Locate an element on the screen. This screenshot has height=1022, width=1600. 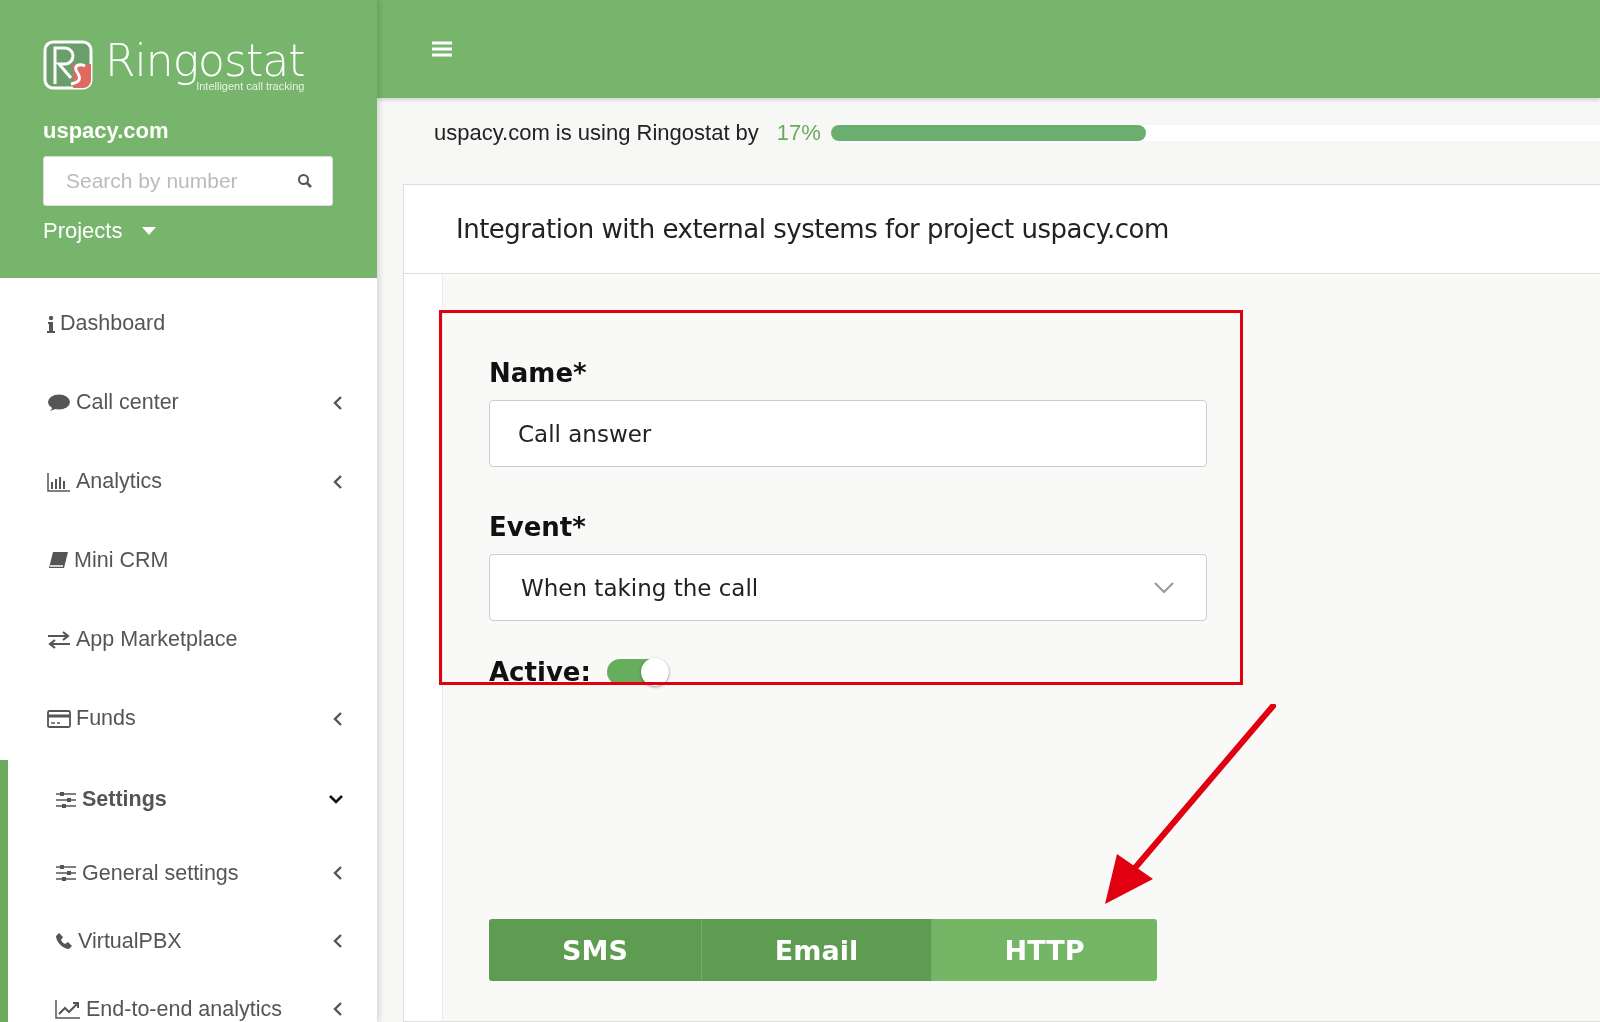
sidebar-item: Analytics is located at coordinates (188, 481).